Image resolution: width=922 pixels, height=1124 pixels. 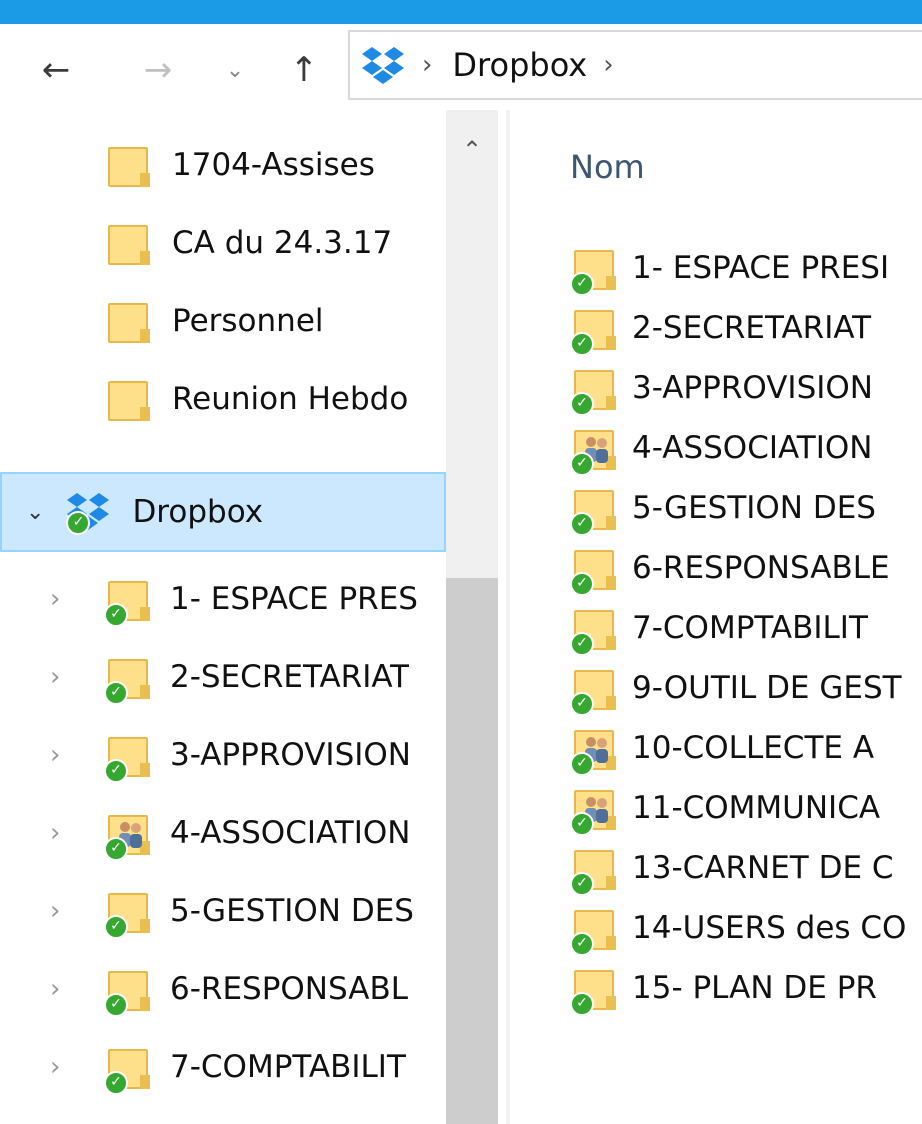 I want to click on nav-item-2-secretariat: › ✓ 2-SECRETARIAT, so click(x=223, y=677).